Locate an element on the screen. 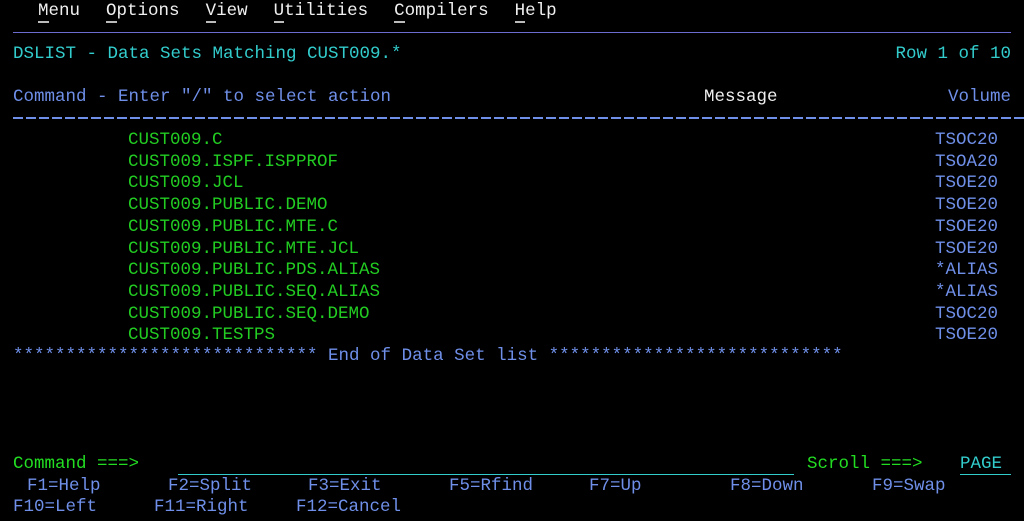 This screenshot has height=521, width=1024. volume-column-header: Volume is located at coordinates (979, 97).